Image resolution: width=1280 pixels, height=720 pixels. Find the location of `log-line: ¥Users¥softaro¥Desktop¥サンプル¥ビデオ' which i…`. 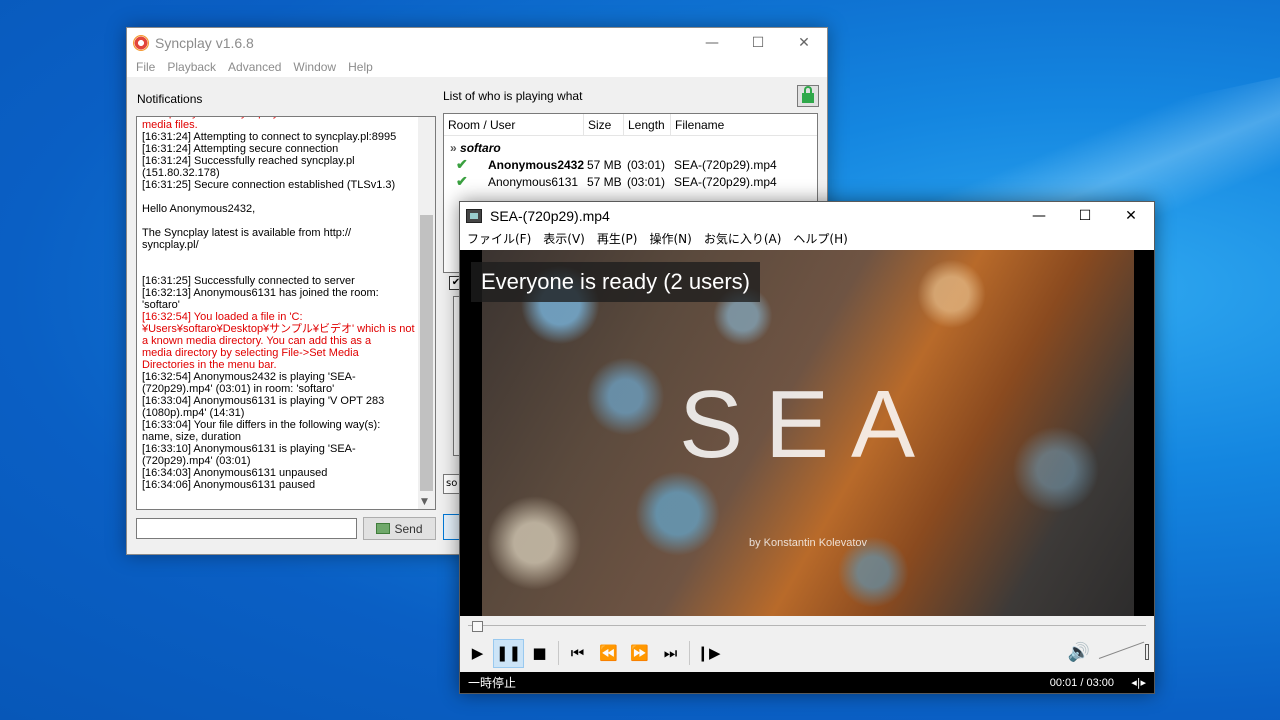

log-line: ¥Users¥softaro¥Desktop¥サンプル¥ビデオ' which i… is located at coordinates (278, 329).